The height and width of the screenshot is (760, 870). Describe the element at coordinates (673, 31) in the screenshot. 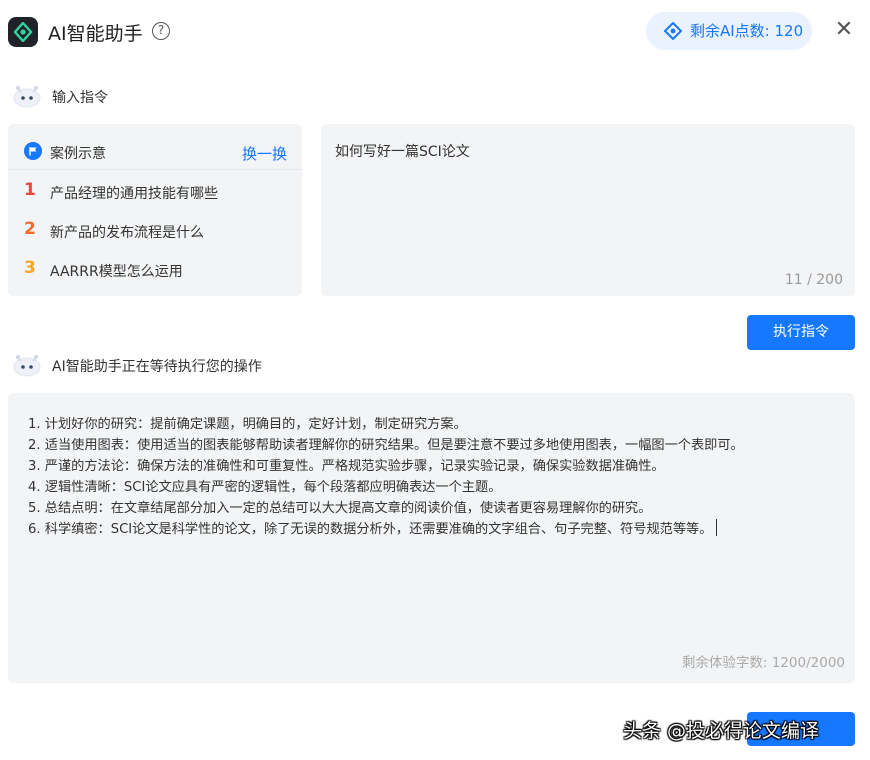

I see `points-icon` at that location.